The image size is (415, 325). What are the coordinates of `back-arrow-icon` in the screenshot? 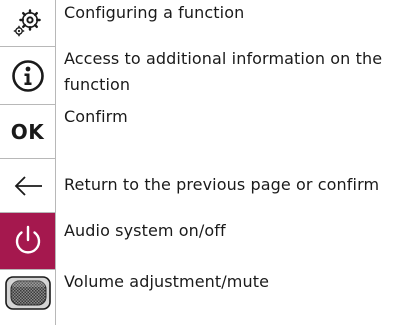 It's located at (28, 186).